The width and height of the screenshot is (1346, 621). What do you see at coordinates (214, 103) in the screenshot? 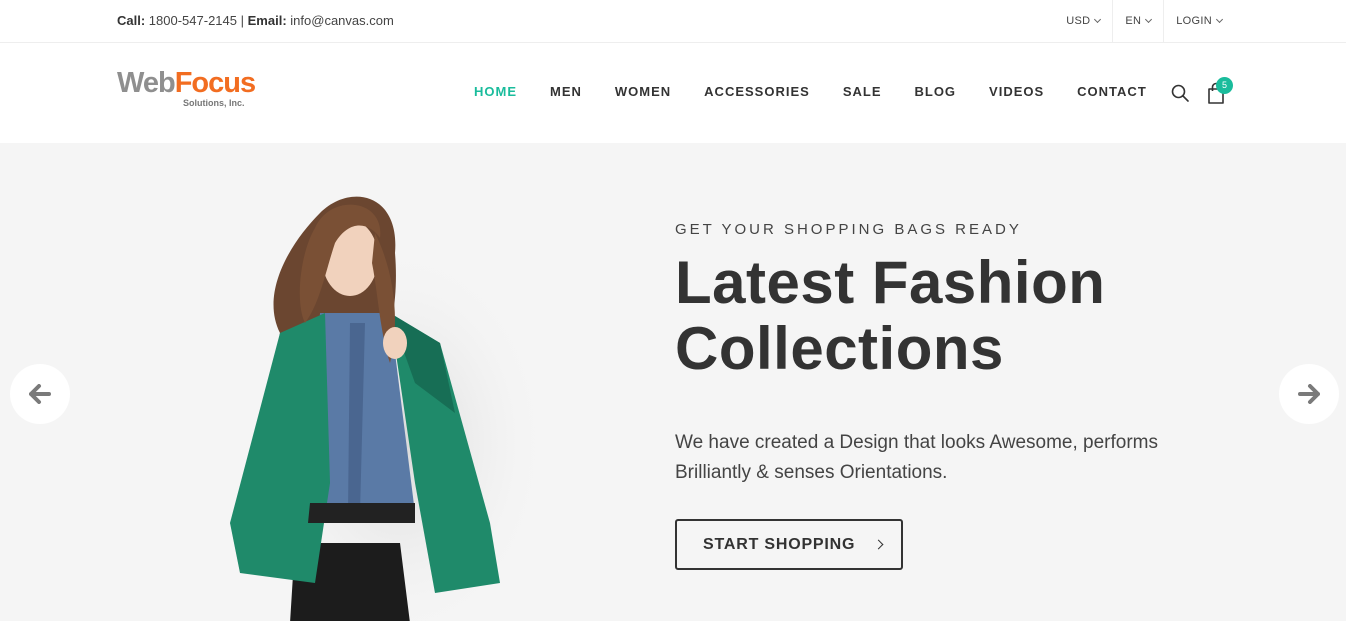
I see `logo-subtitle: Solutions, Inc.` at bounding box center [214, 103].